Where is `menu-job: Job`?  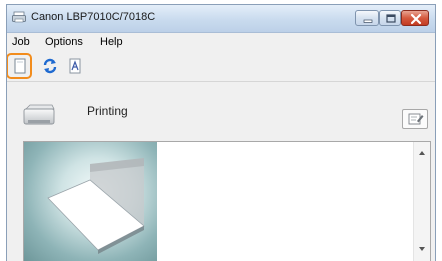
menu-job: Job is located at coordinates (21, 42).